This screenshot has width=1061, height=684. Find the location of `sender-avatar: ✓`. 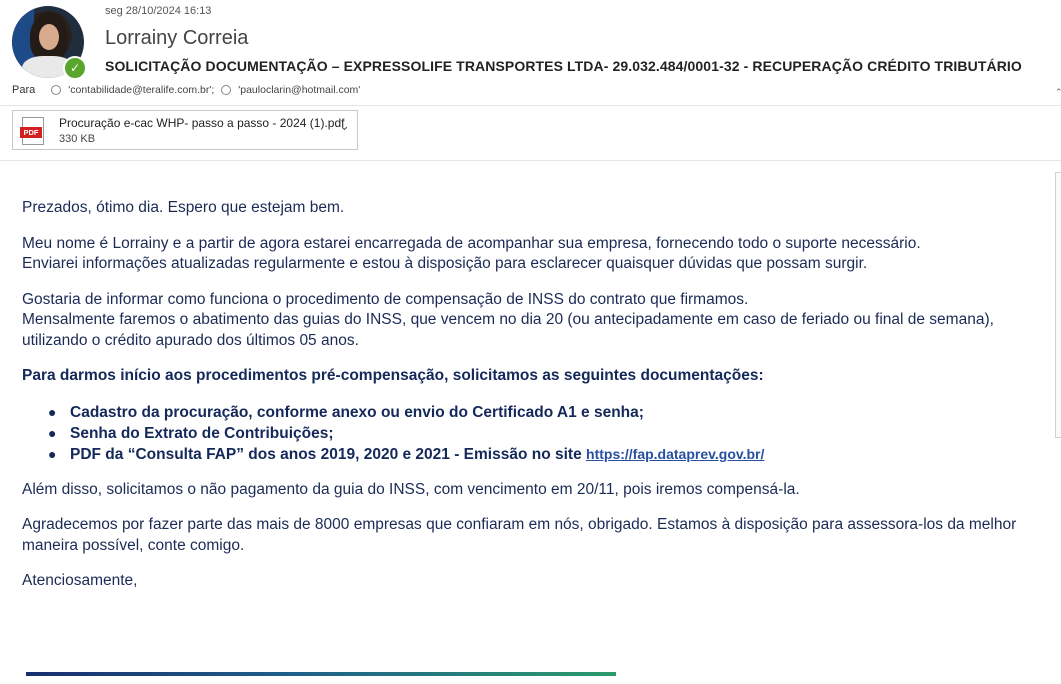

sender-avatar: ✓ is located at coordinates (49, 43).